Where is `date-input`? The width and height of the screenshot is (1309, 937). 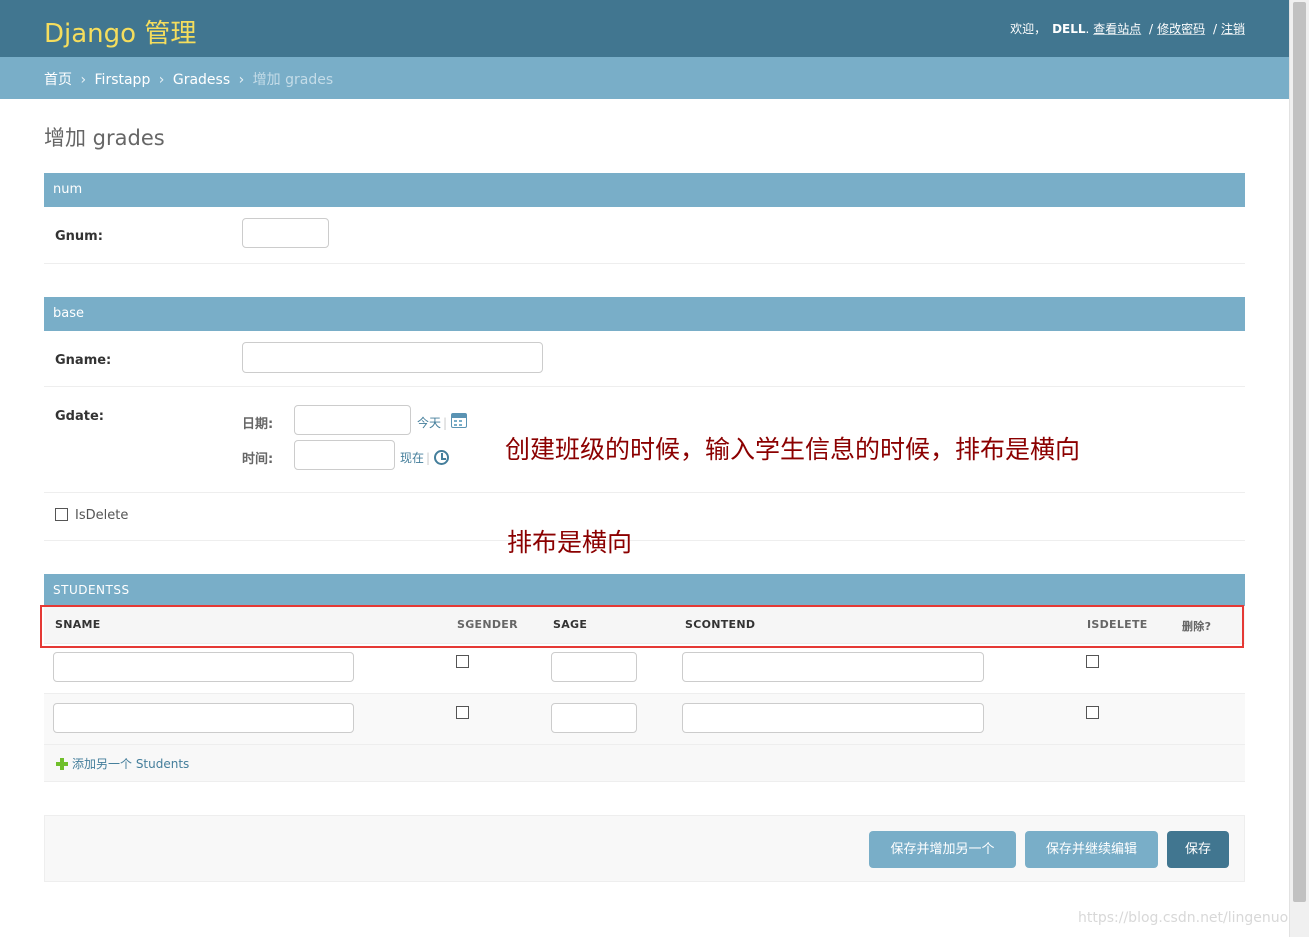 date-input is located at coordinates (352, 420).